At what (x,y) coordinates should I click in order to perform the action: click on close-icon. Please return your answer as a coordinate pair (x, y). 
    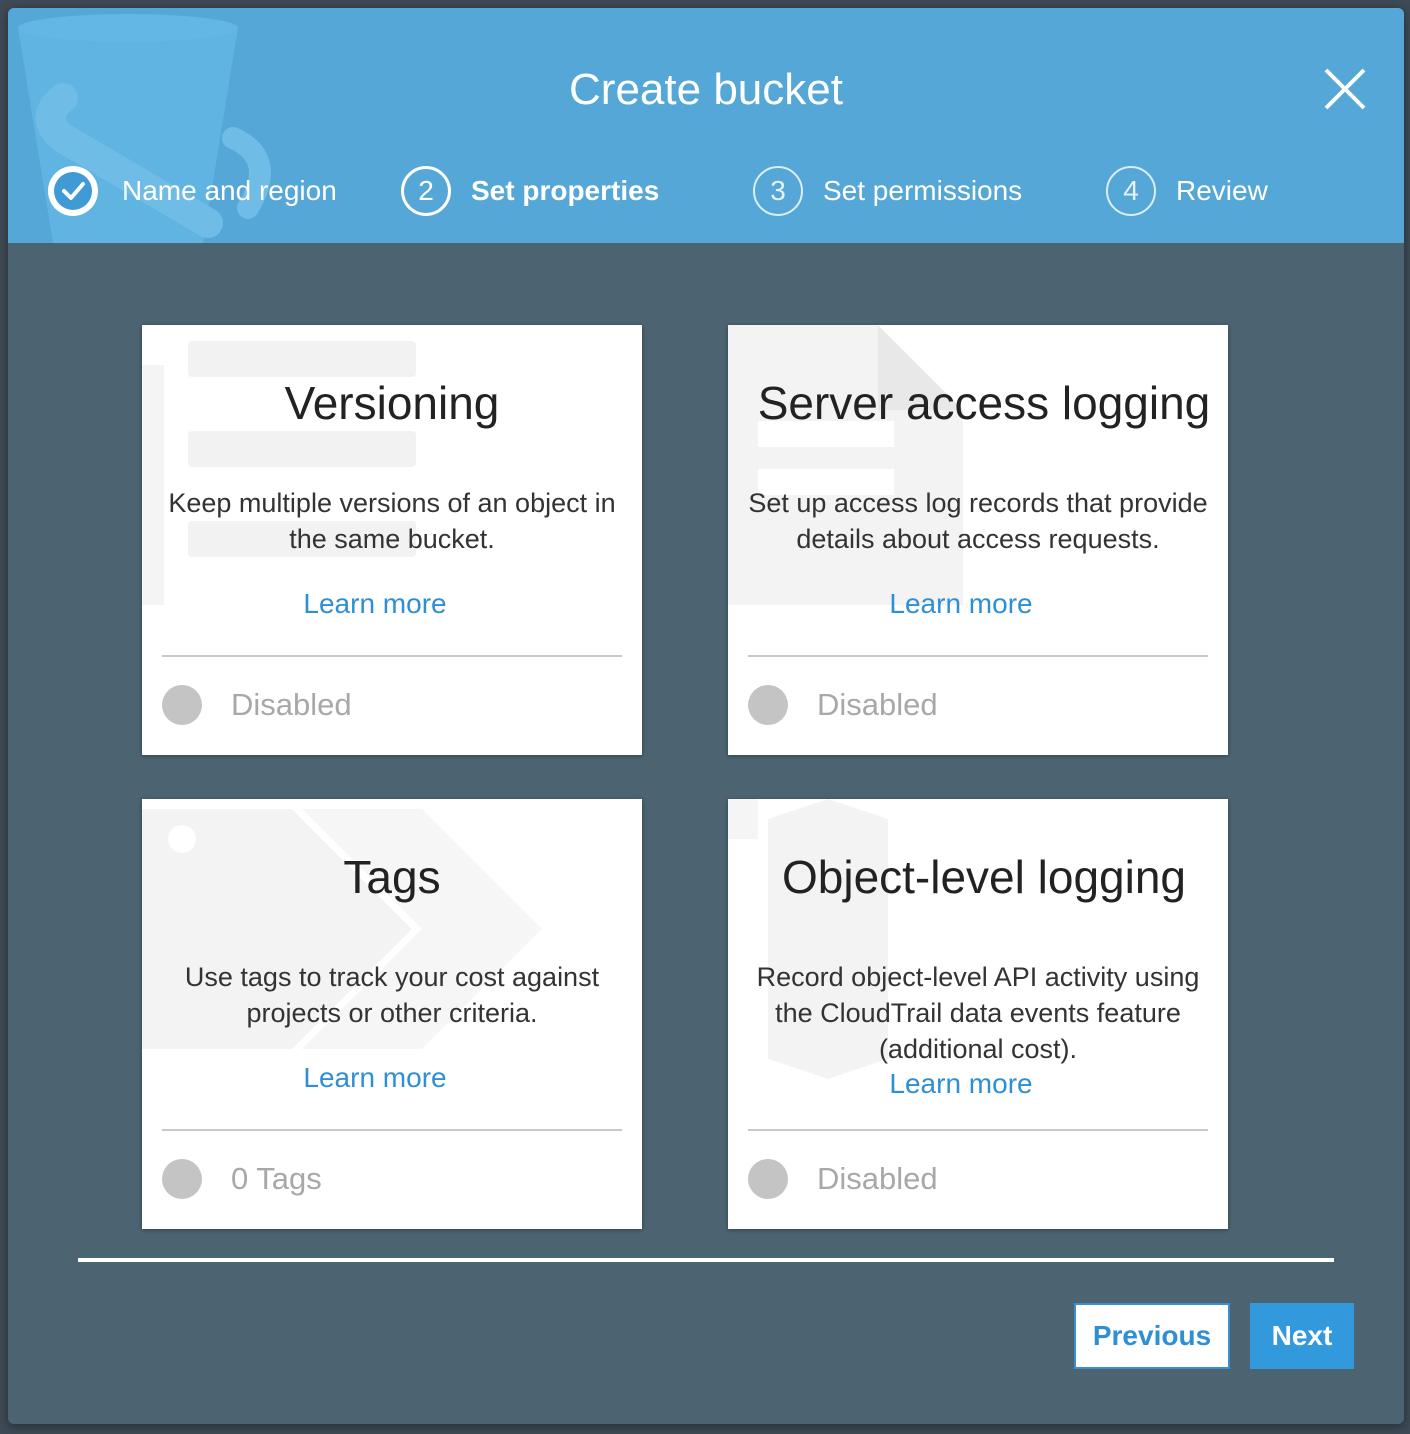
    Looking at the image, I should click on (1345, 89).